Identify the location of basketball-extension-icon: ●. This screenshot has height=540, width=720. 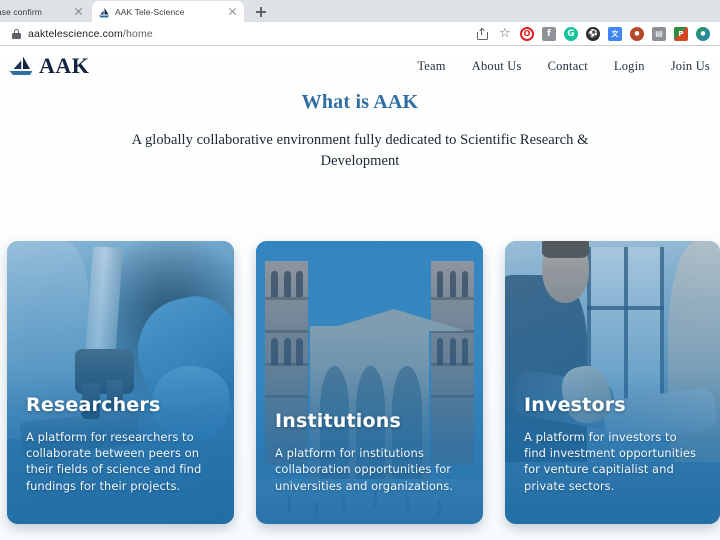
(637, 34).